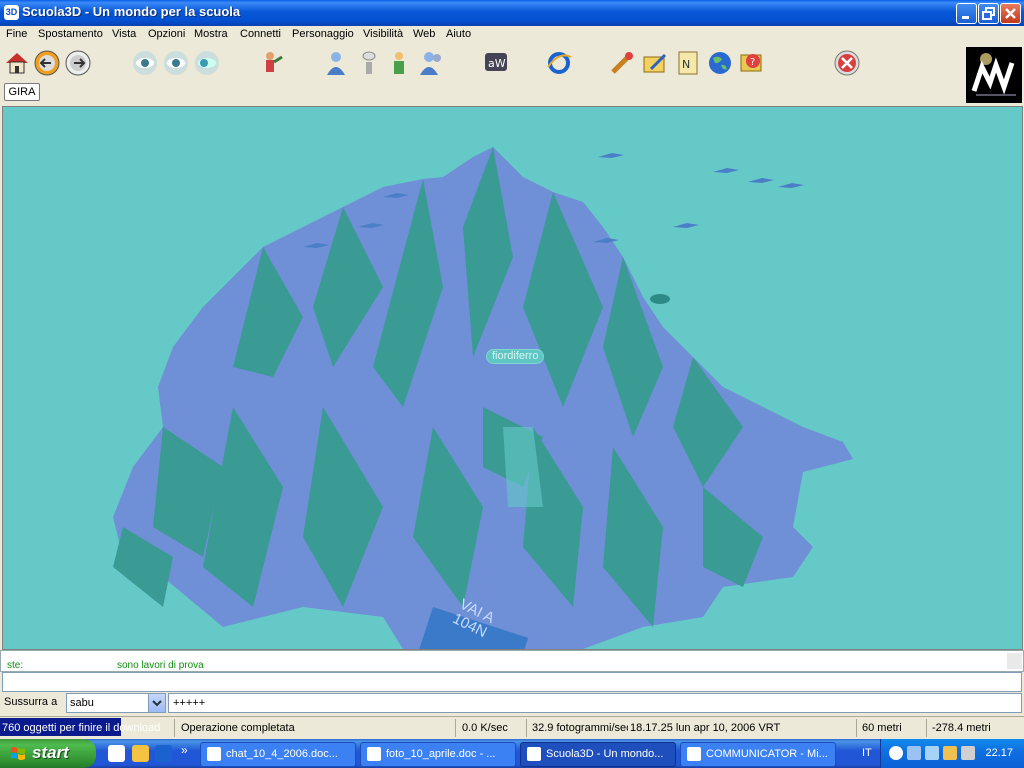  What do you see at coordinates (847, 63) in the screenshot?
I see `stop-icon` at bounding box center [847, 63].